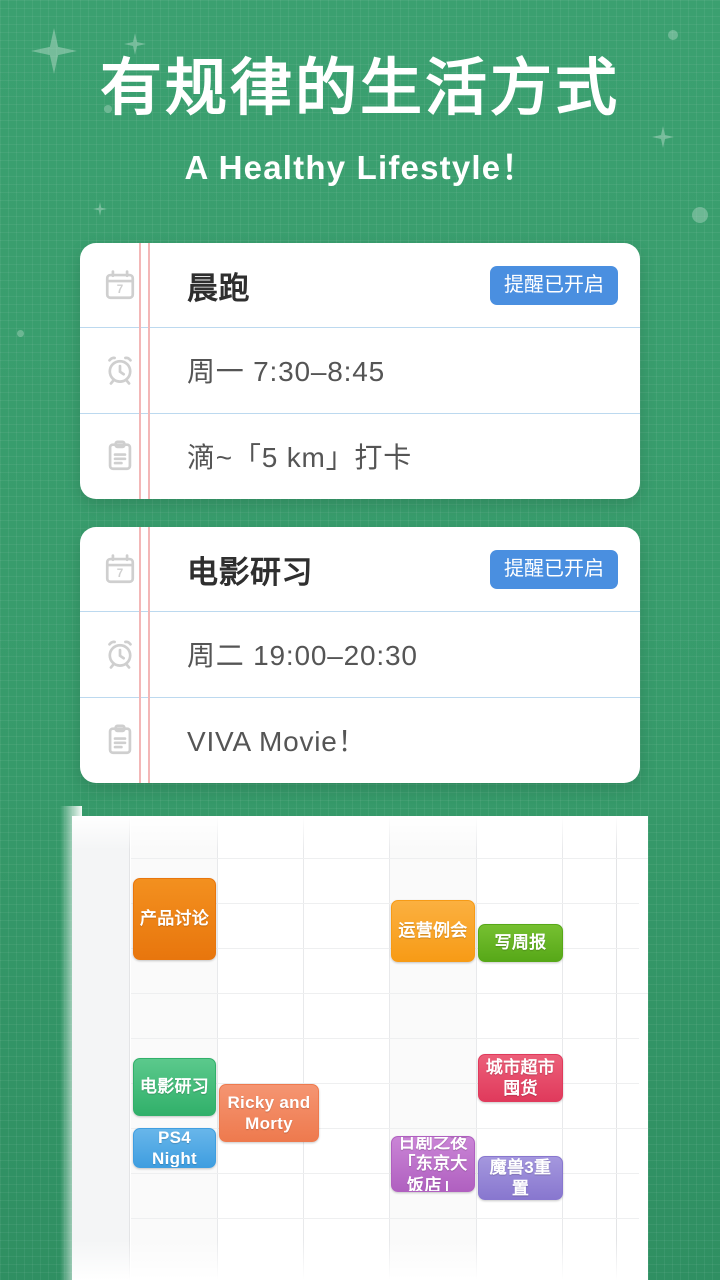 The width and height of the screenshot is (720, 1280). I want to click on card-row-time: 周二 19:00–20:30, so click(360, 655).